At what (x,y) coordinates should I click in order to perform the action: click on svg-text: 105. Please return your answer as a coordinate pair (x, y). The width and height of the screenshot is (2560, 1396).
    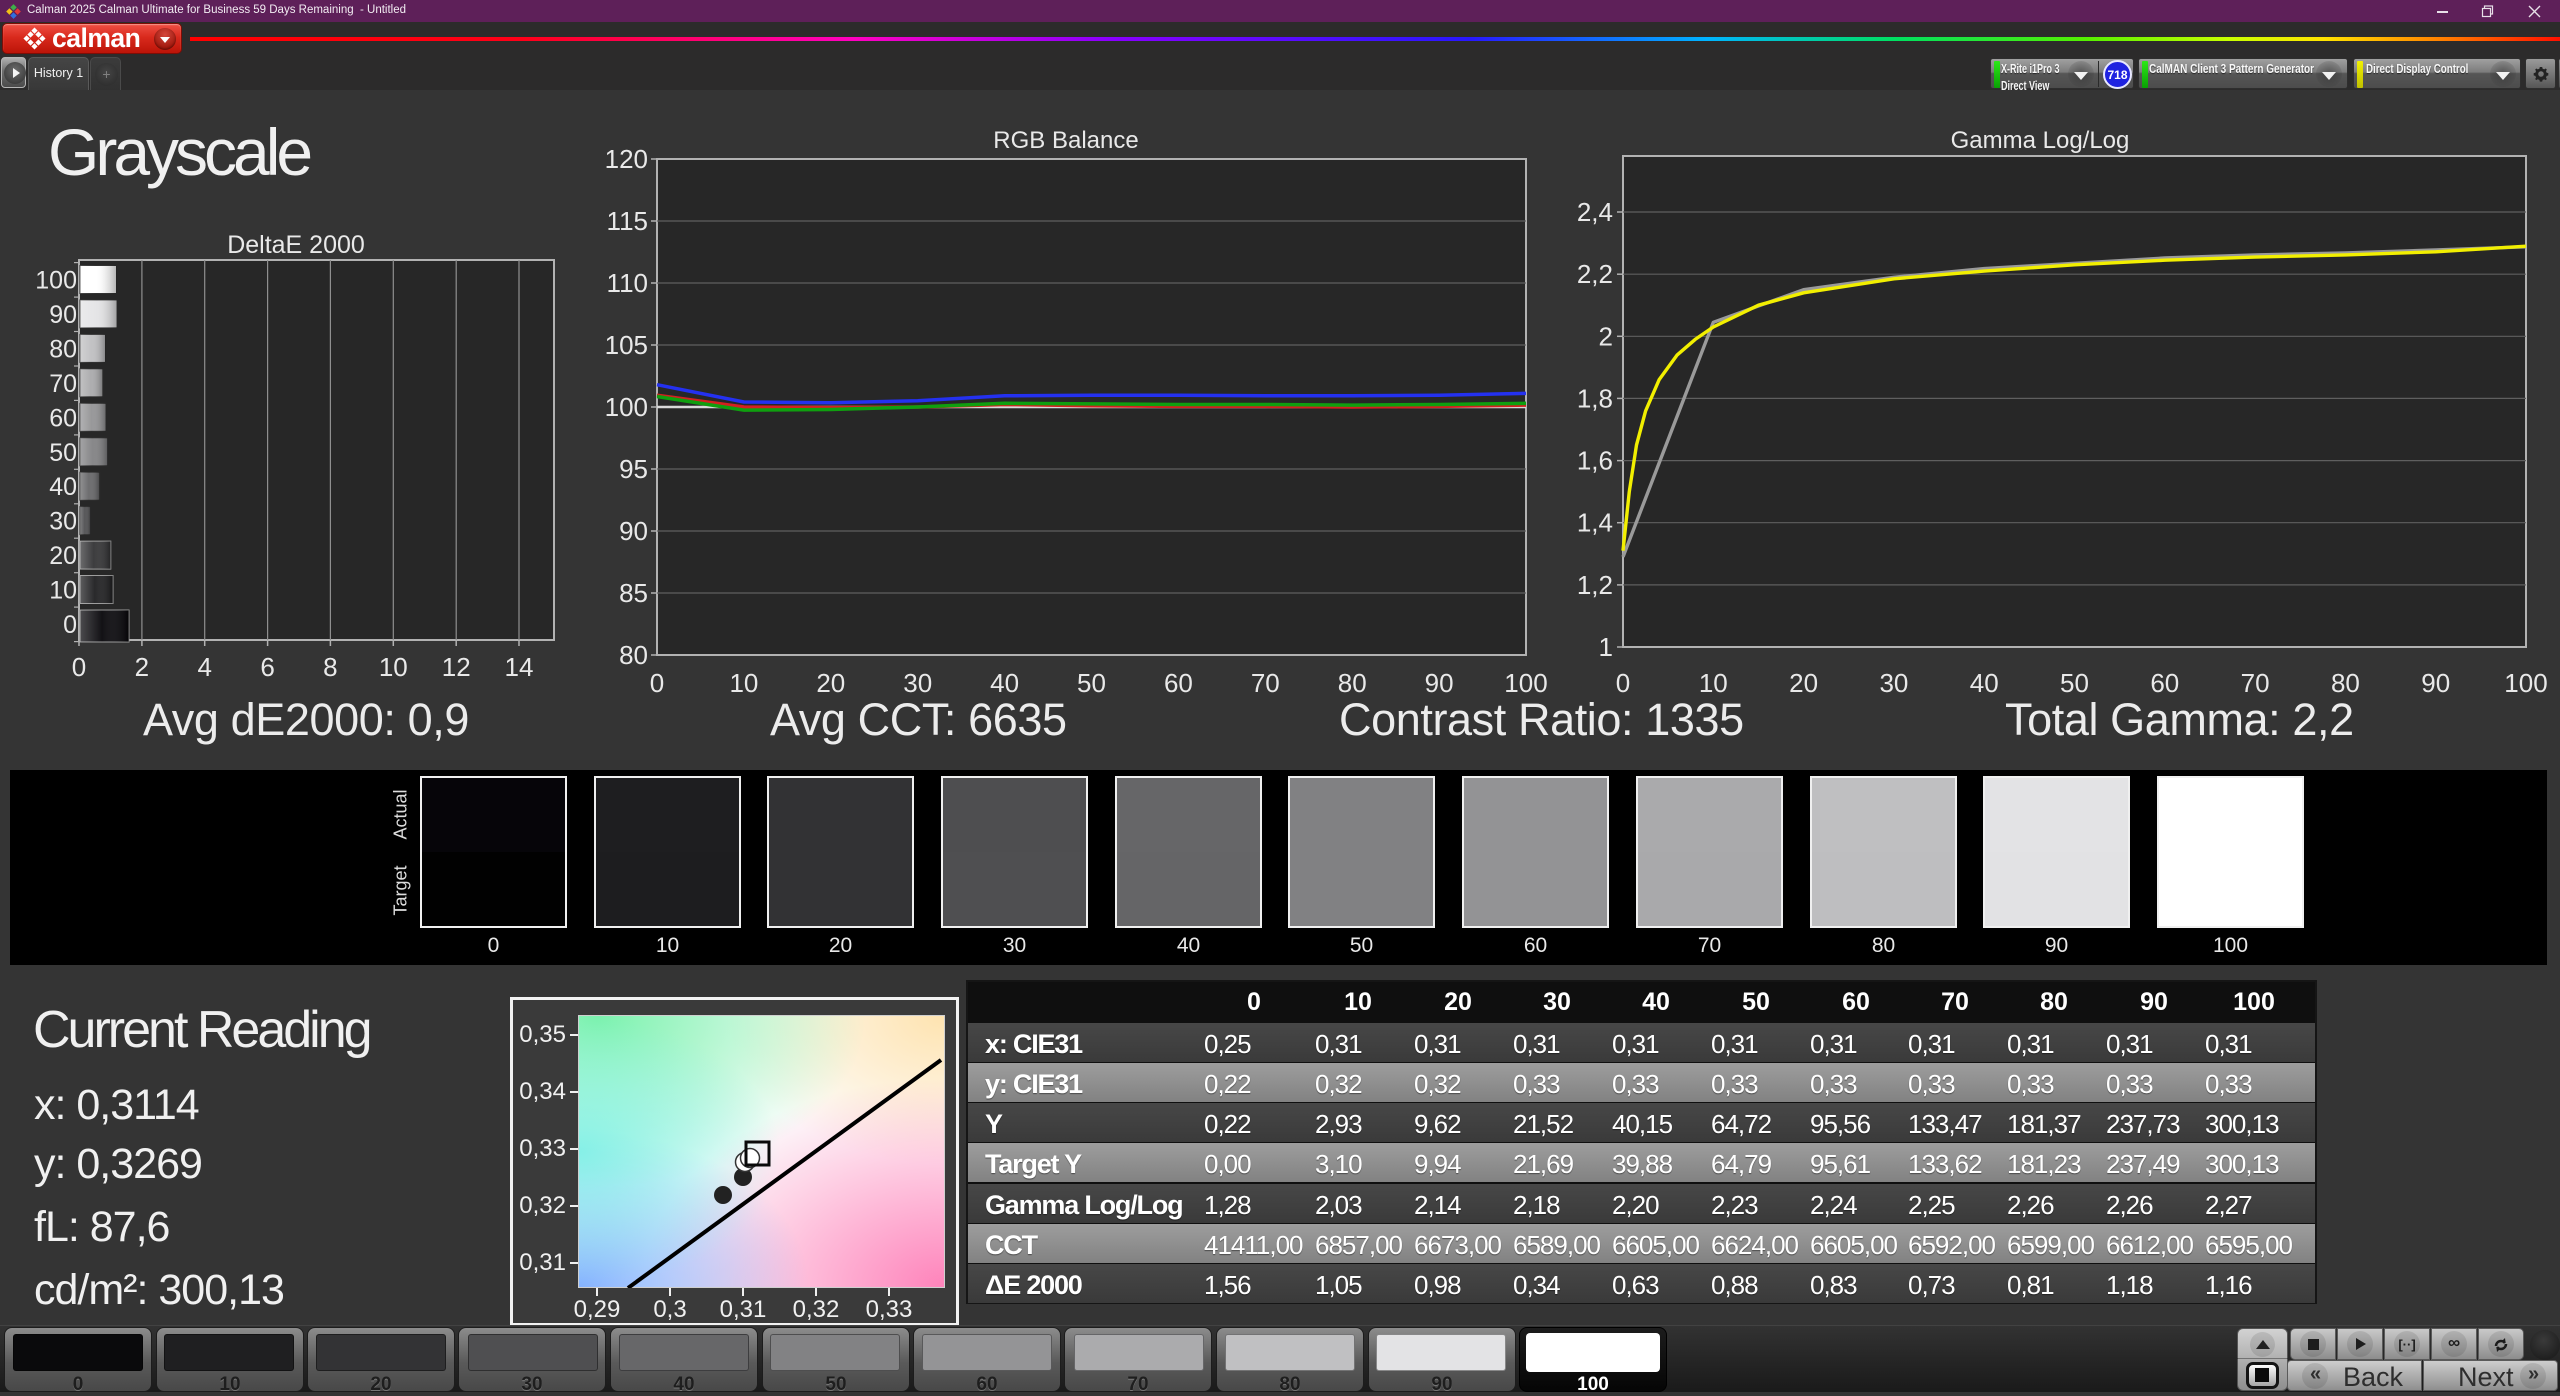
    Looking at the image, I should click on (626, 345).